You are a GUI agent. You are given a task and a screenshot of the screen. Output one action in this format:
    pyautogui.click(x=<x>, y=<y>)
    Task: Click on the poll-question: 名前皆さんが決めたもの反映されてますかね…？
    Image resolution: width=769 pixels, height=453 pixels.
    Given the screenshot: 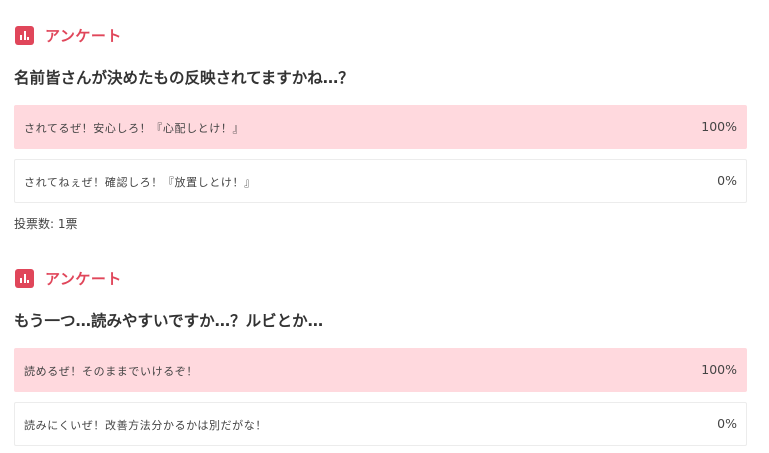 What is the action you would take?
    pyautogui.click(x=184, y=78)
    